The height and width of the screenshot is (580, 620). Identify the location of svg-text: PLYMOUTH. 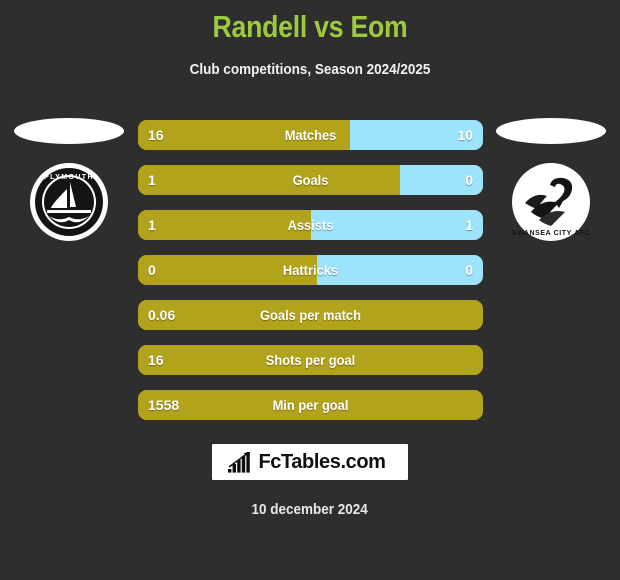
(69, 177).